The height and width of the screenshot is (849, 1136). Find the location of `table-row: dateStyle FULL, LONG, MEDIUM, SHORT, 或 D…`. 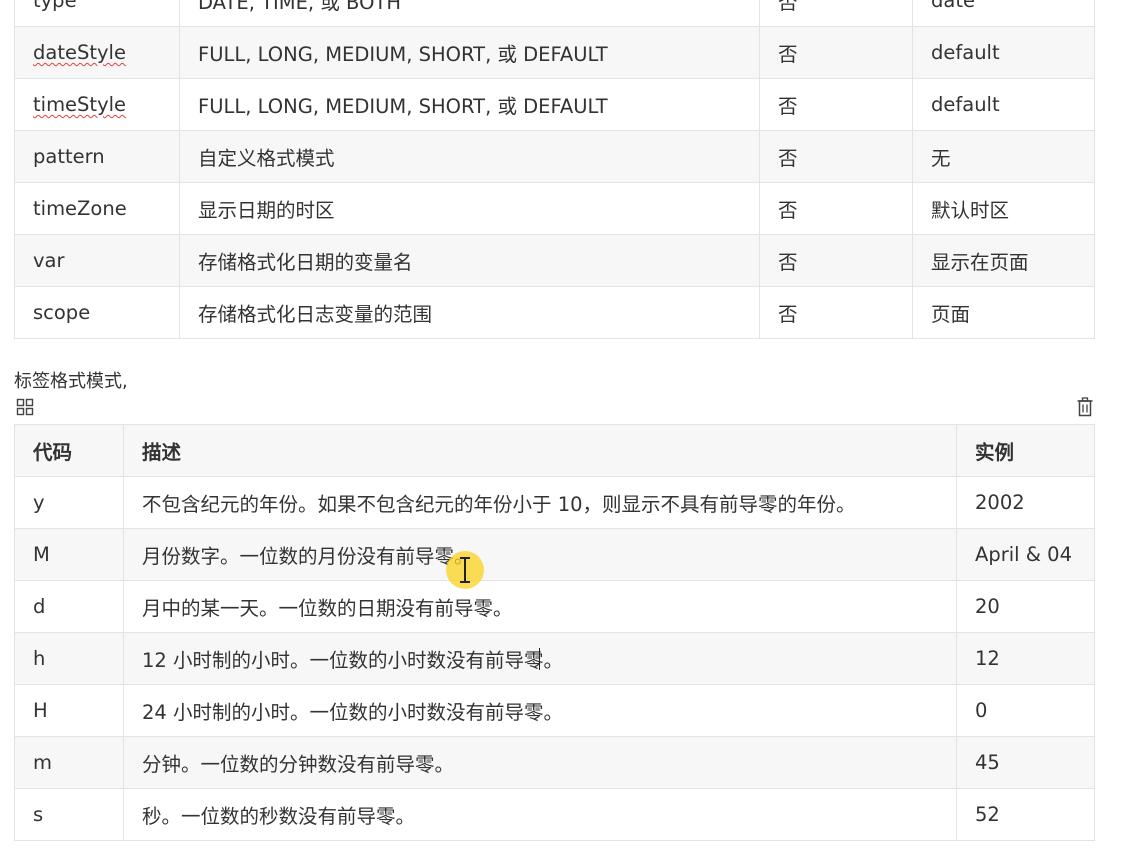

table-row: dateStyle FULL, LONG, MEDIUM, SHORT, 或 D… is located at coordinates (554, 52).